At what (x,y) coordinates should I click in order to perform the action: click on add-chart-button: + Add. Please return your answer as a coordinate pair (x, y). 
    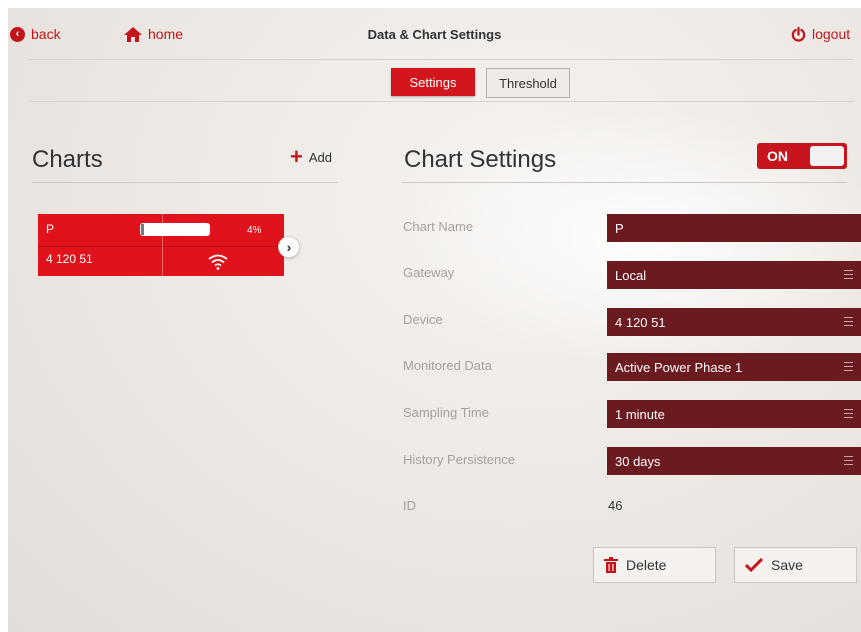
    Looking at the image, I should click on (311, 156).